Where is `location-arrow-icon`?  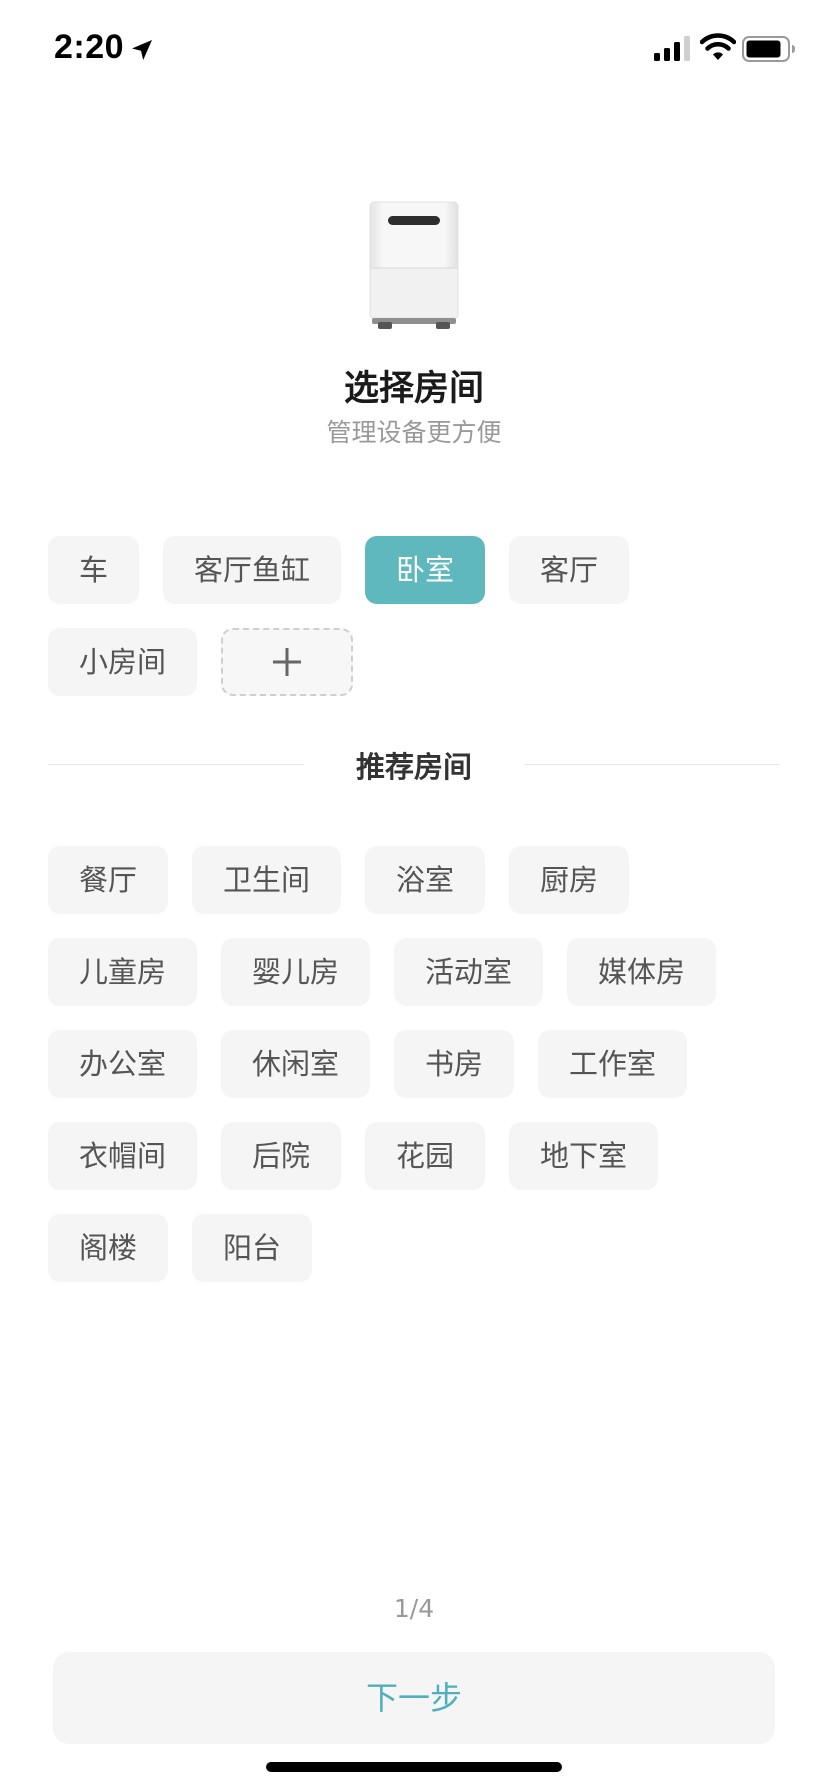 location-arrow-icon is located at coordinates (142, 50).